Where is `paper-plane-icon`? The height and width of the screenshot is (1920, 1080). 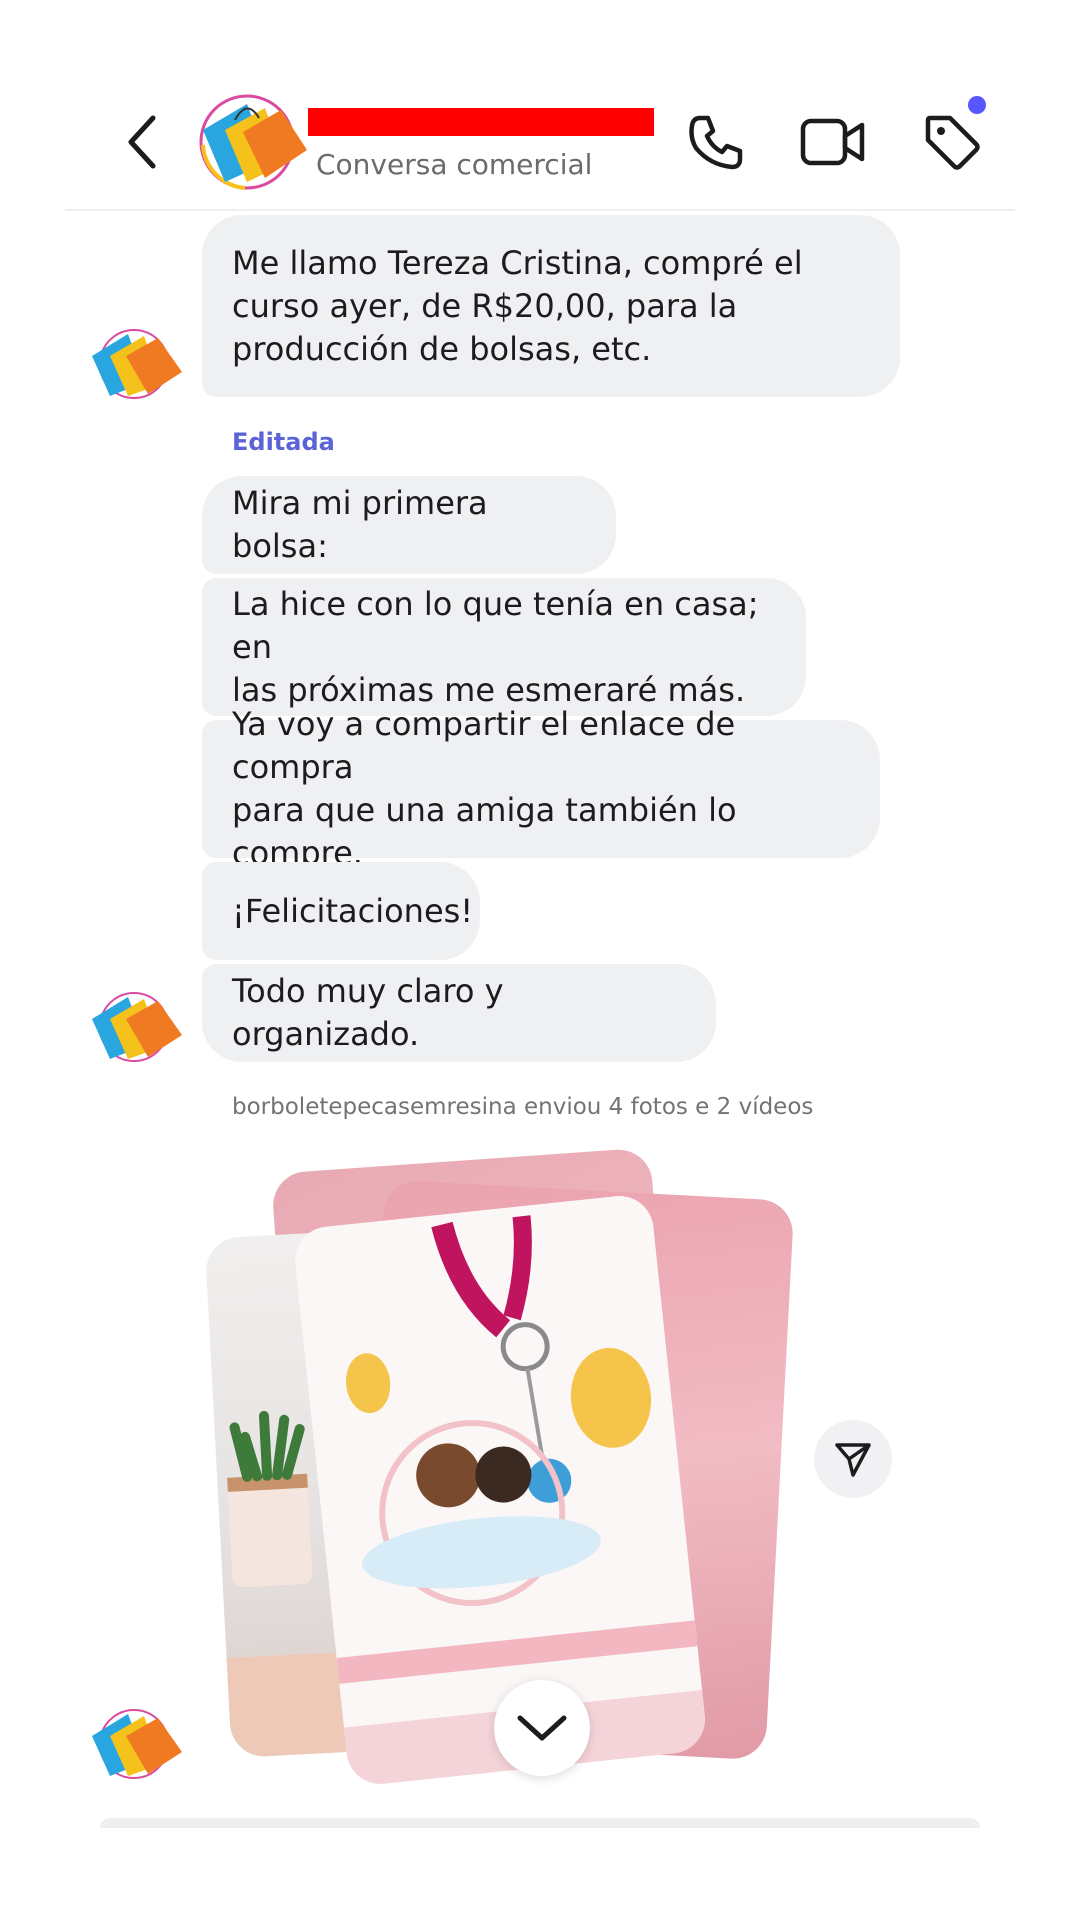 paper-plane-icon is located at coordinates (853, 1460).